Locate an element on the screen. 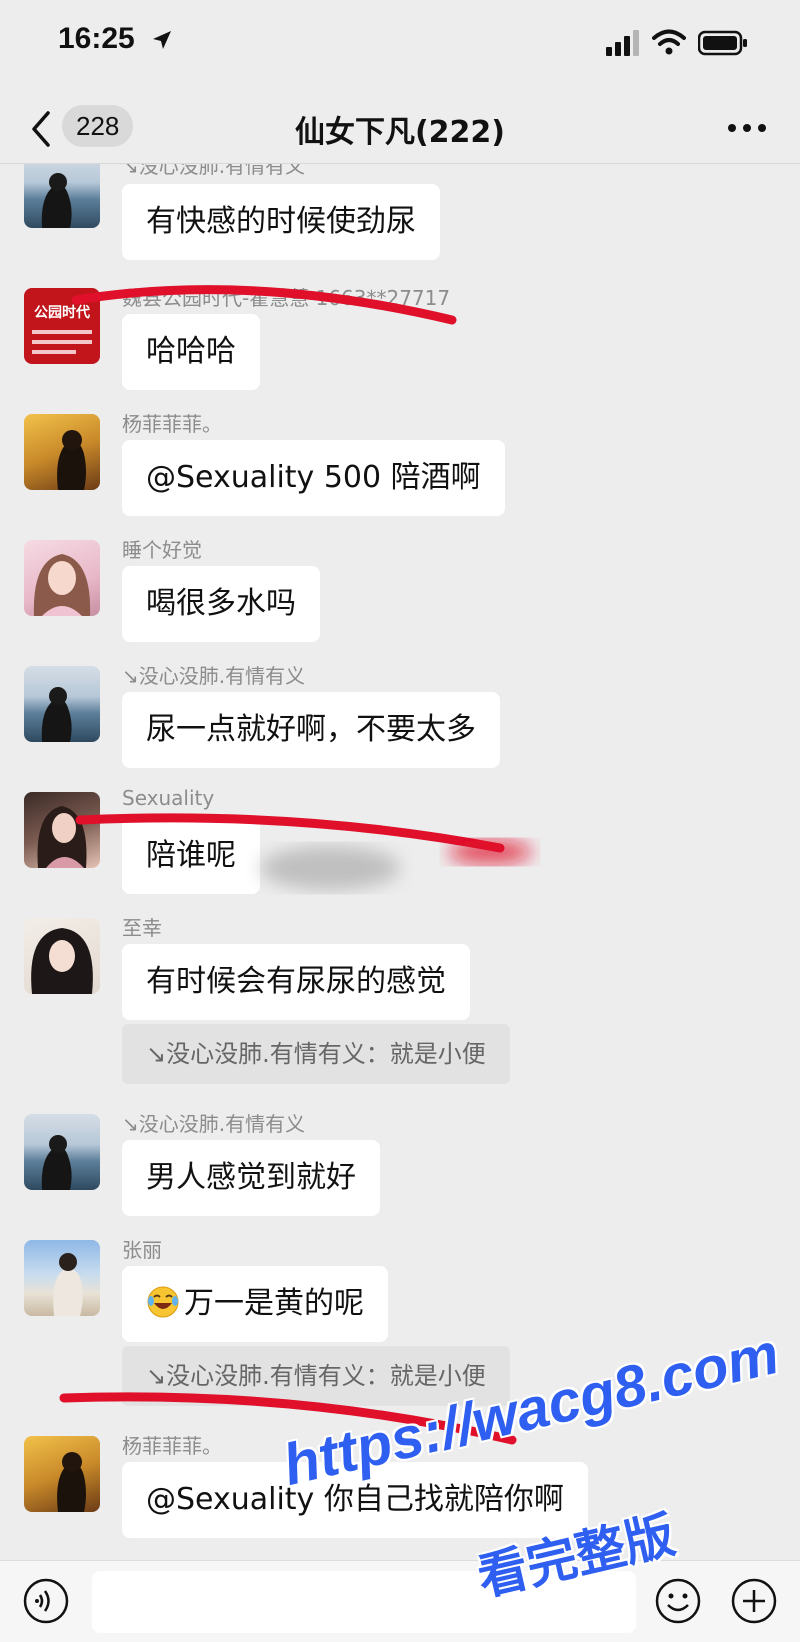 This screenshot has width=800, height=1642. input-bar is located at coordinates (400, 1601).